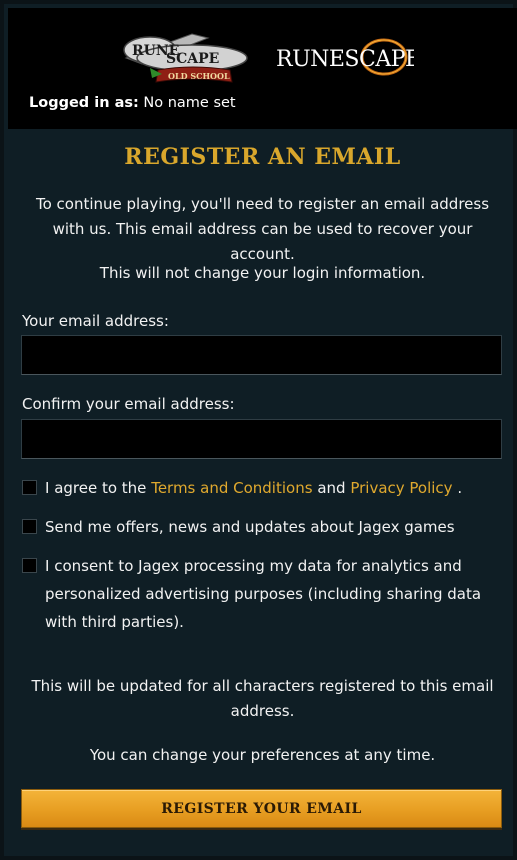  Describe the element at coordinates (401, 488) in the screenshot. I see `privacy-link: Privacy Policy` at that location.